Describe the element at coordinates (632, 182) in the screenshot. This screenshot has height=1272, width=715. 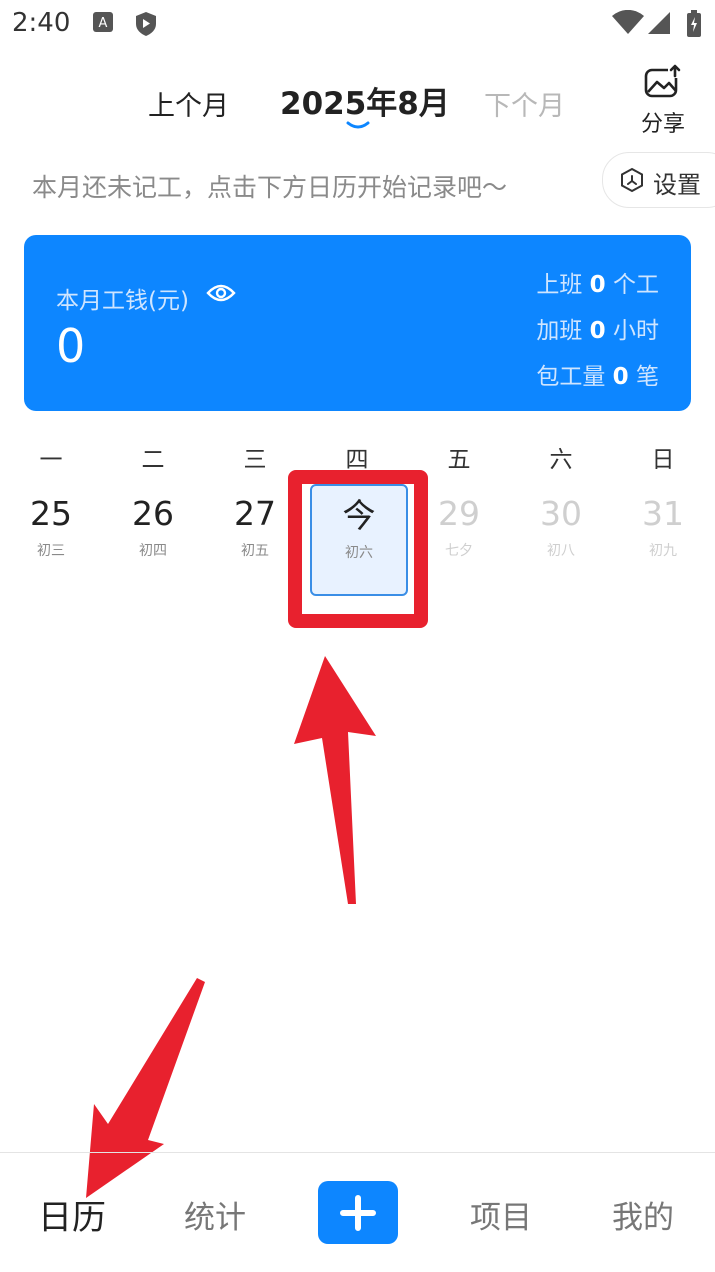
I see `settings-hexagon-icon` at that location.